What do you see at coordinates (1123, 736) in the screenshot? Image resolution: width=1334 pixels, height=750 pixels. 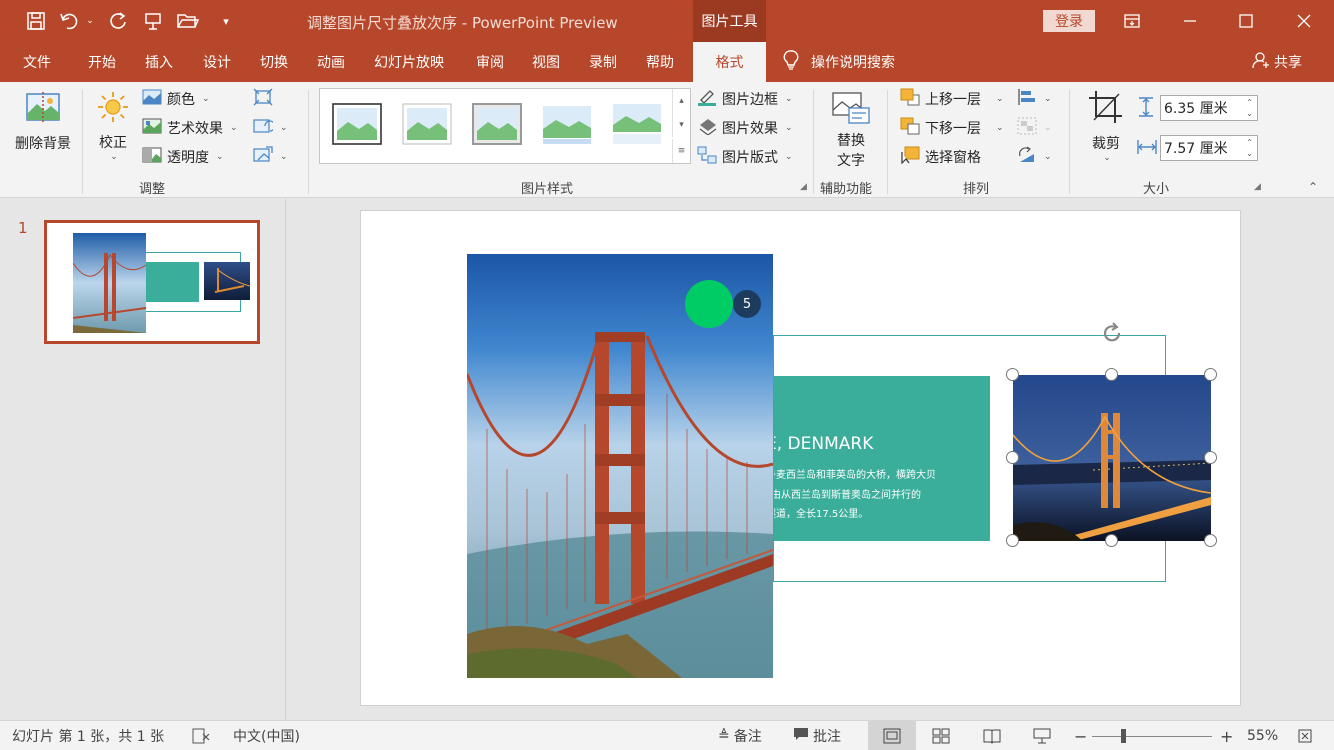 I see `zoom-slider-thumb` at bounding box center [1123, 736].